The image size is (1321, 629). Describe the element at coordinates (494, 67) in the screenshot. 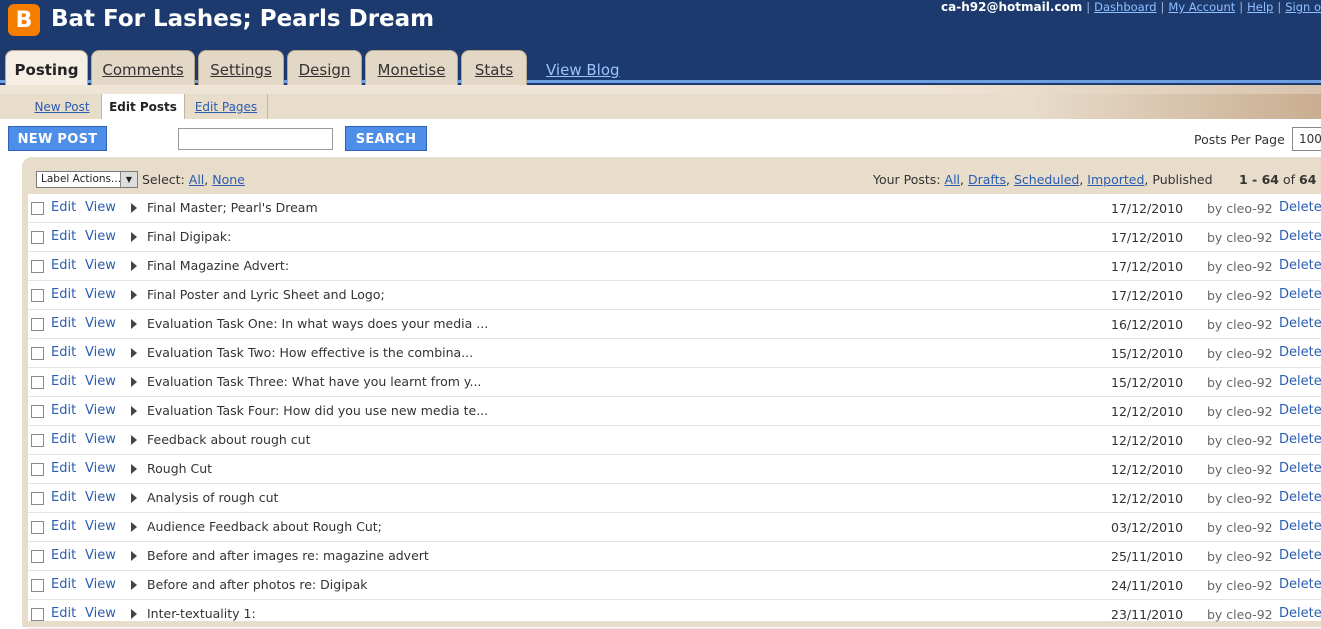

I see `tab-stats: Stats` at that location.